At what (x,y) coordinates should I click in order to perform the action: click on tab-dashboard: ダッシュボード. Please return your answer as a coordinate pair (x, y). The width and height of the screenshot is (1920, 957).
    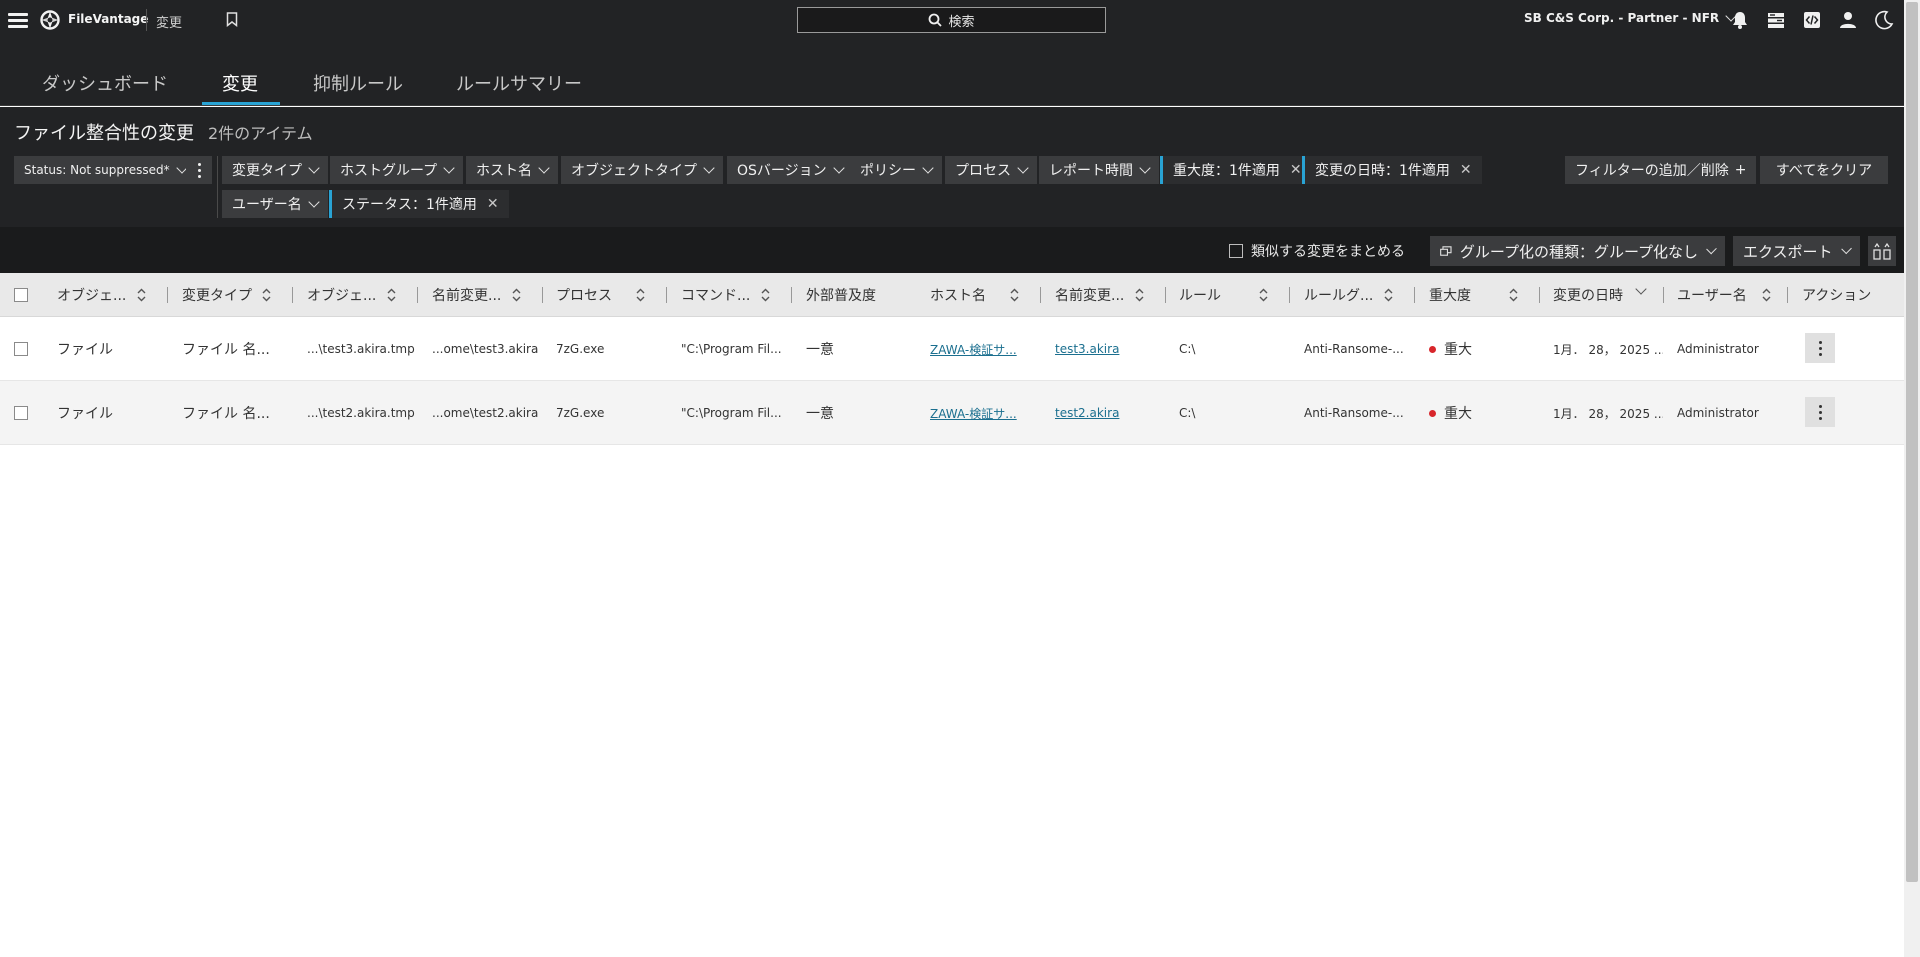
    Looking at the image, I should click on (105, 83).